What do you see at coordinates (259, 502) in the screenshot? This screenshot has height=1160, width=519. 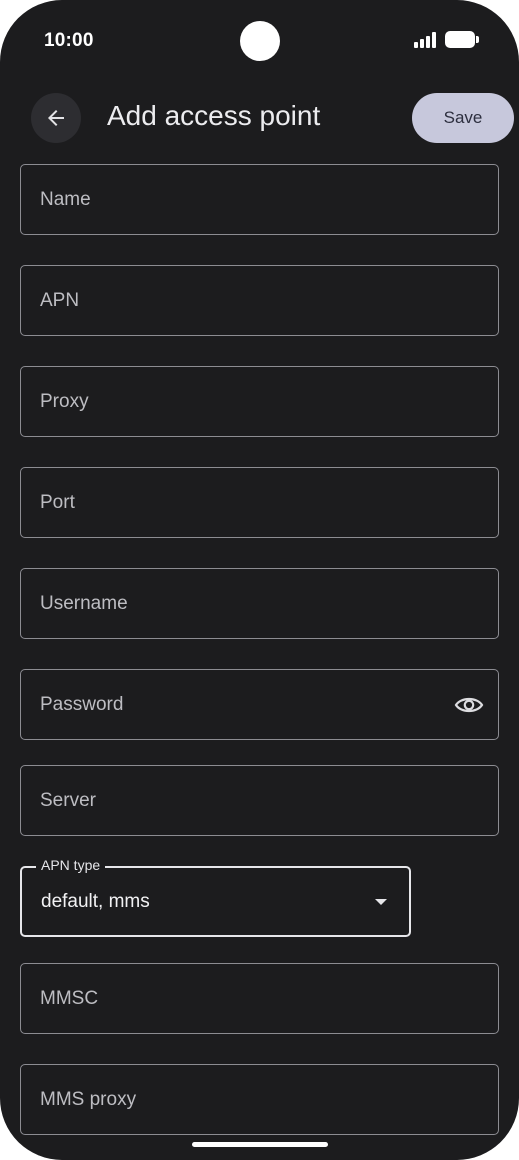 I see `port-field: Port` at bounding box center [259, 502].